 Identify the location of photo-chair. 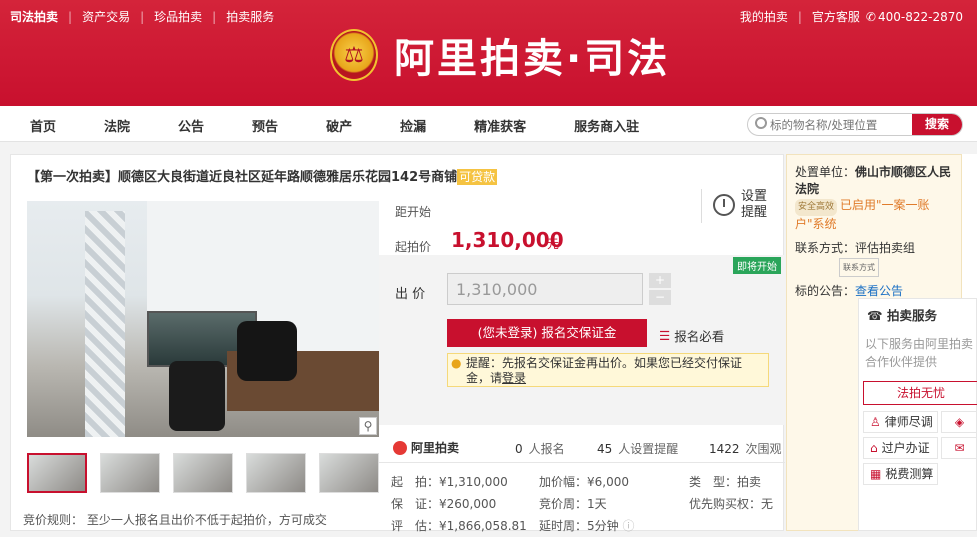
(267, 351).